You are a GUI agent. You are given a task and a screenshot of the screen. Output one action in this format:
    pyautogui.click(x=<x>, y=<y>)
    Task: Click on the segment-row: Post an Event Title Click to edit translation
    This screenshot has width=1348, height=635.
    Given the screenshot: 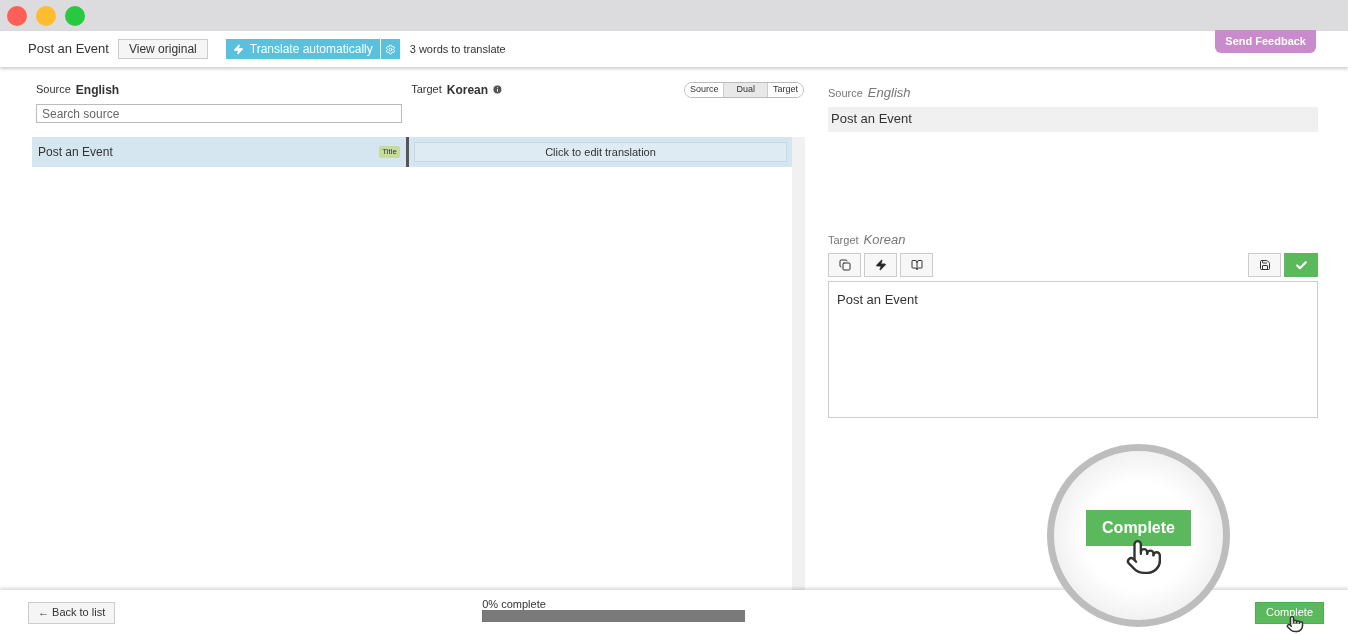 What is the action you would take?
    pyautogui.click(x=412, y=152)
    